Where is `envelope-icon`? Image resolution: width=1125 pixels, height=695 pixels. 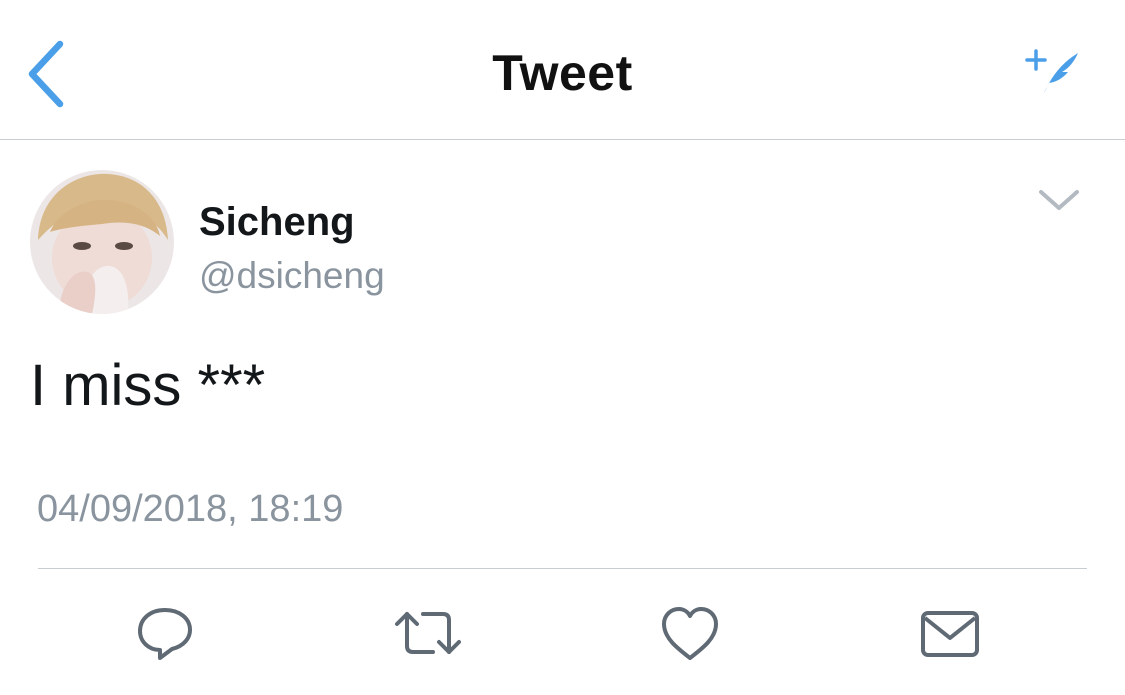
envelope-icon is located at coordinates (950, 634).